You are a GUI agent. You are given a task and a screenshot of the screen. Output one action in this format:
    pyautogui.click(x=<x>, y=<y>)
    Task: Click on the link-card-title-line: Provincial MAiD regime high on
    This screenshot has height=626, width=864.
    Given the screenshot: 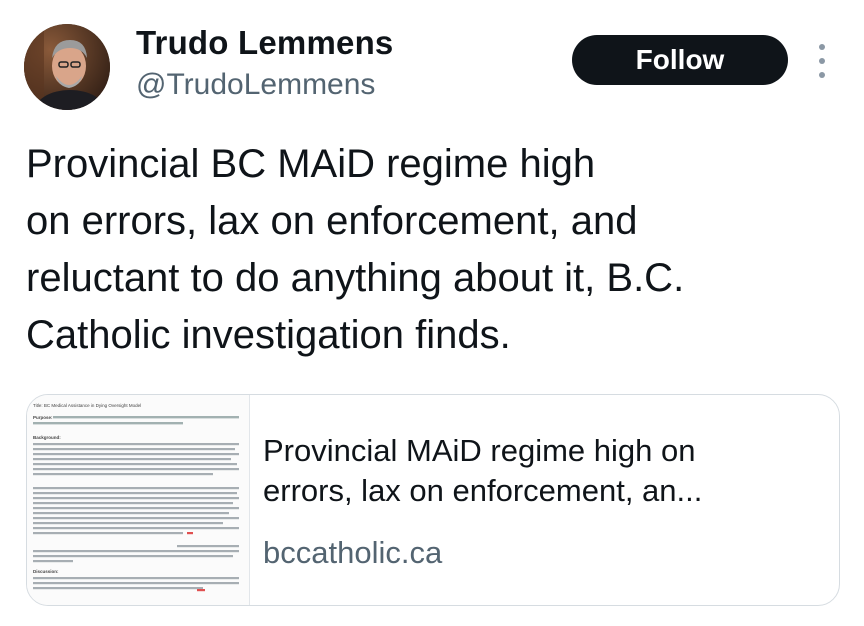 What is the action you would take?
    pyautogui.click(x=479, y=450)
    